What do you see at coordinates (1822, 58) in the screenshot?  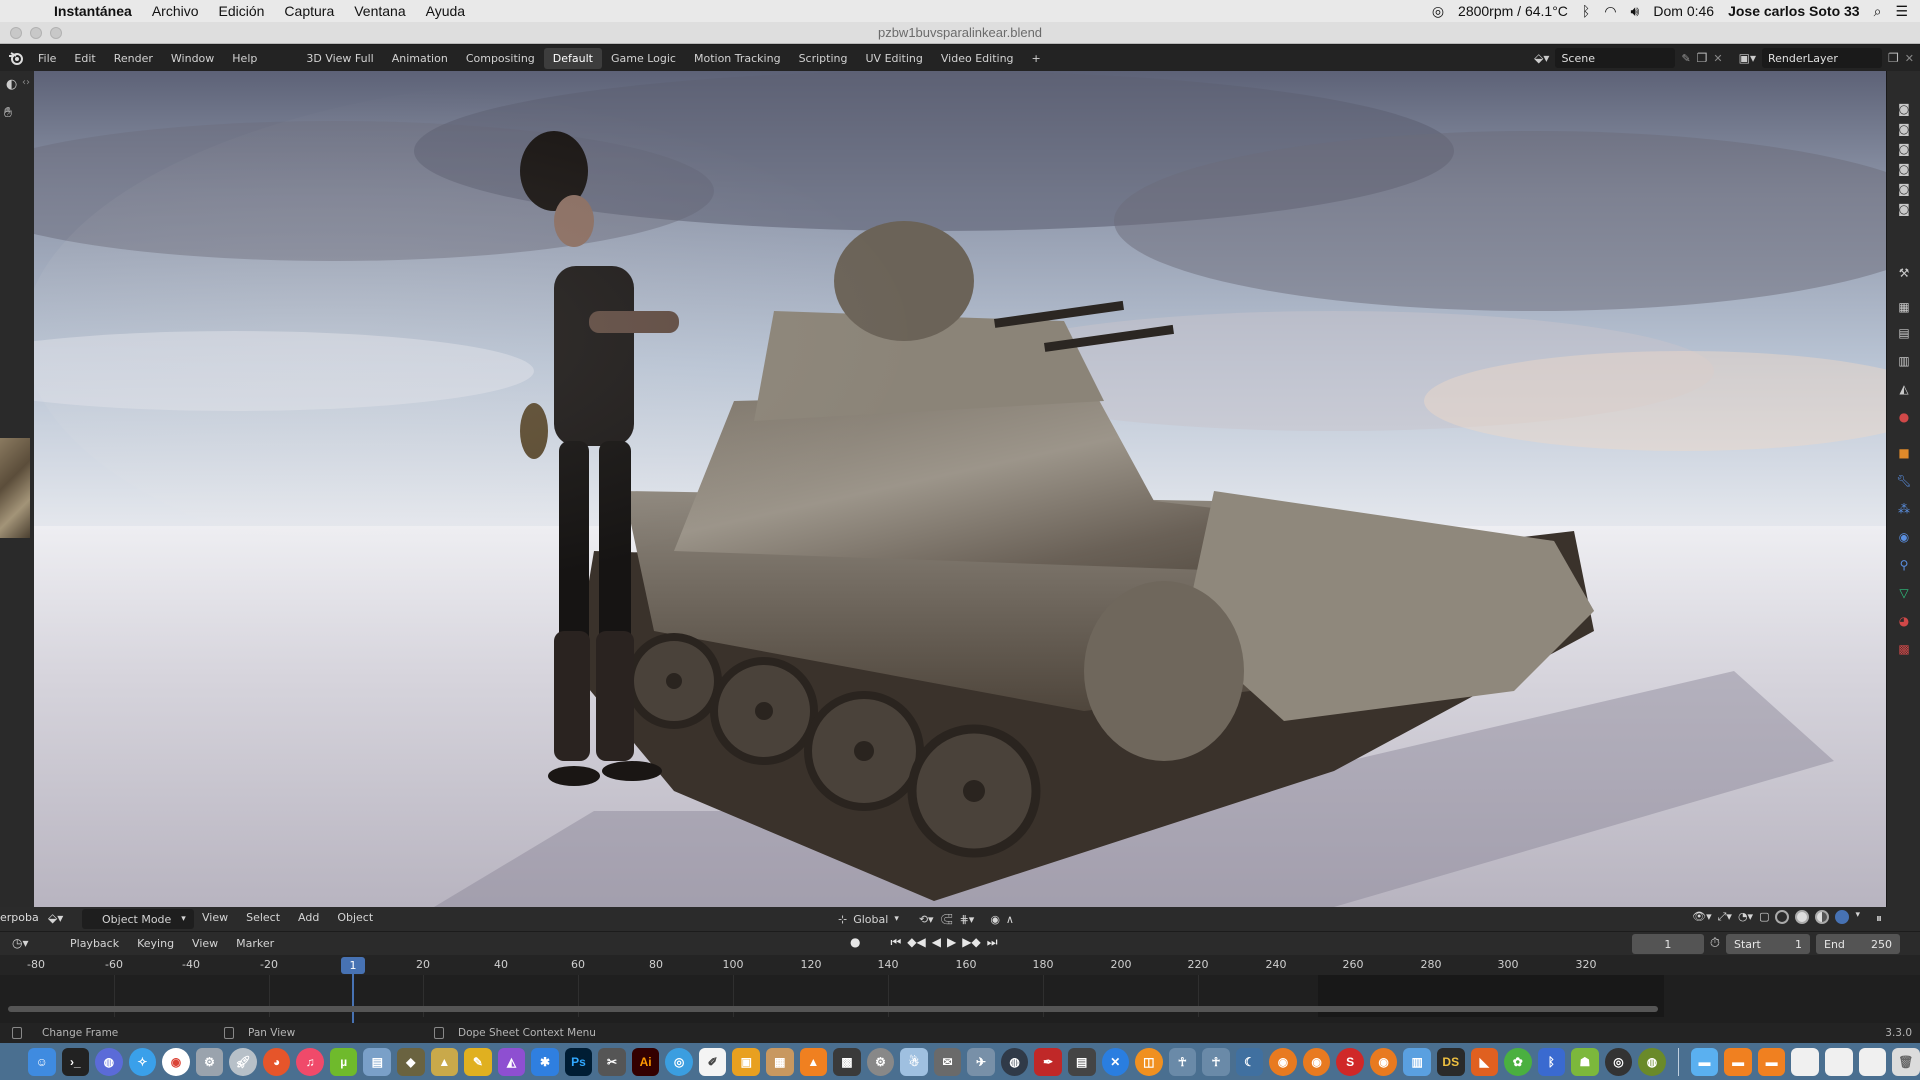 I see `view-layer-field: RenderLayer` at bounding box center [1822, 58].